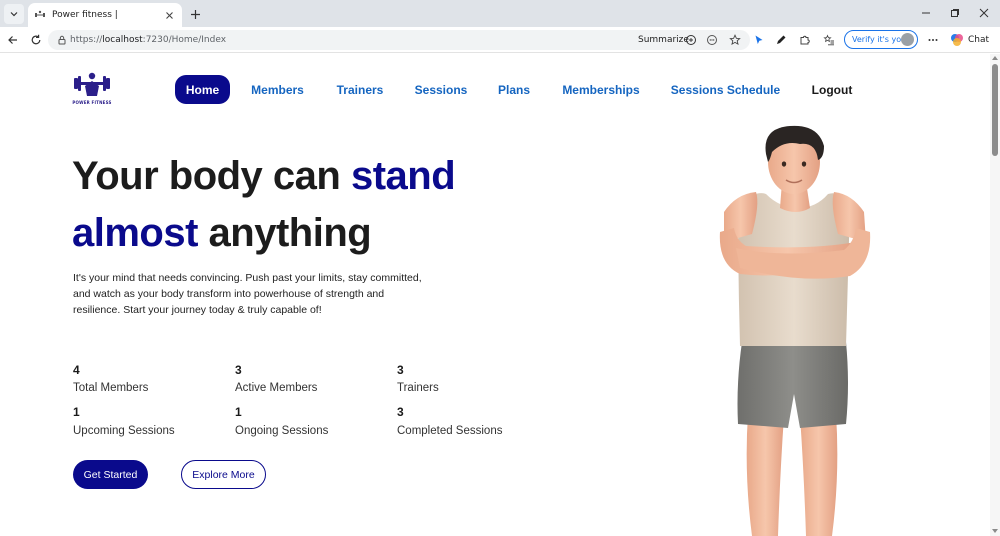 The height and width of the screenshot is (536, 1000). What do you see at coordinates (795, 330) in the screenshot?
I see `fitness-man-illustration` at bounding box center [795, 330].